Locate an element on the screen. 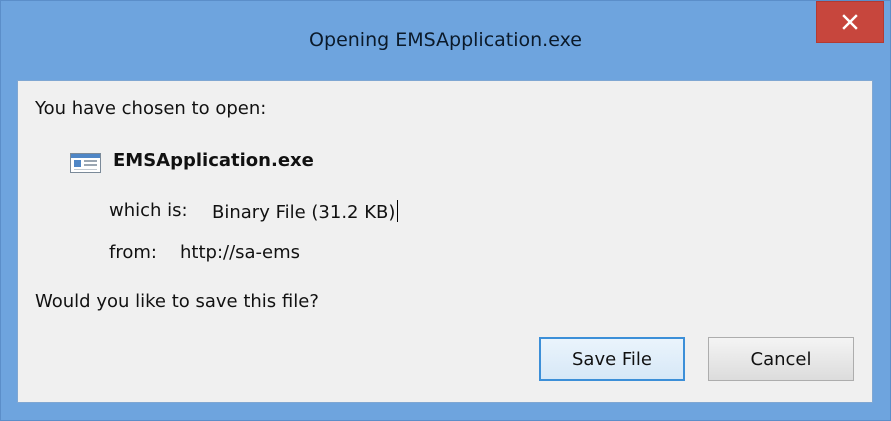  close-icon is located at coordinates (850, 22).